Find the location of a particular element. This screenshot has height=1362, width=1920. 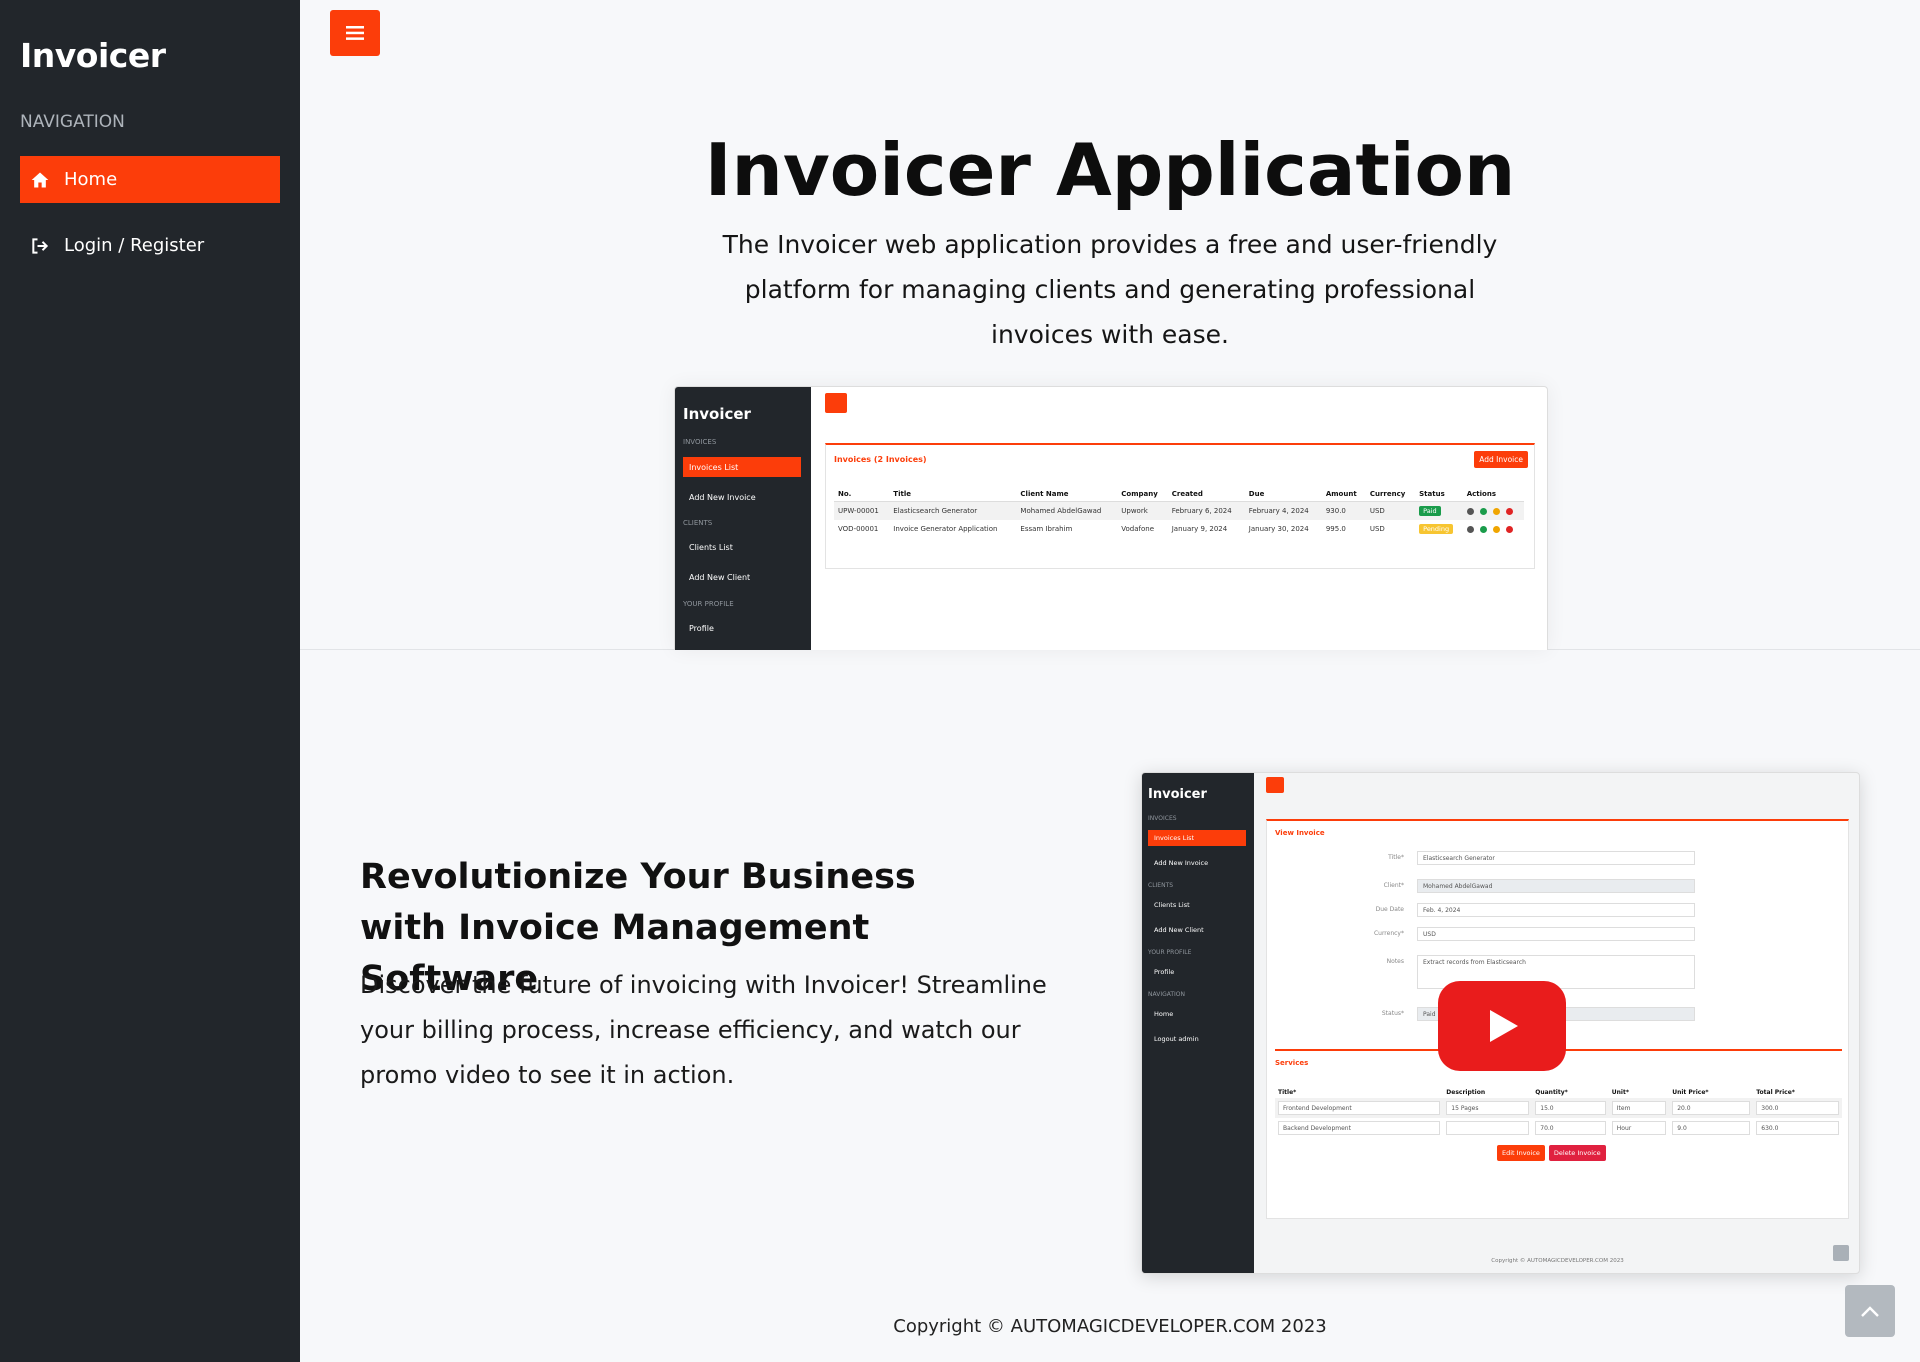

preview-nav-invoices-list: Invoices List is located at coordinates (742, 467).